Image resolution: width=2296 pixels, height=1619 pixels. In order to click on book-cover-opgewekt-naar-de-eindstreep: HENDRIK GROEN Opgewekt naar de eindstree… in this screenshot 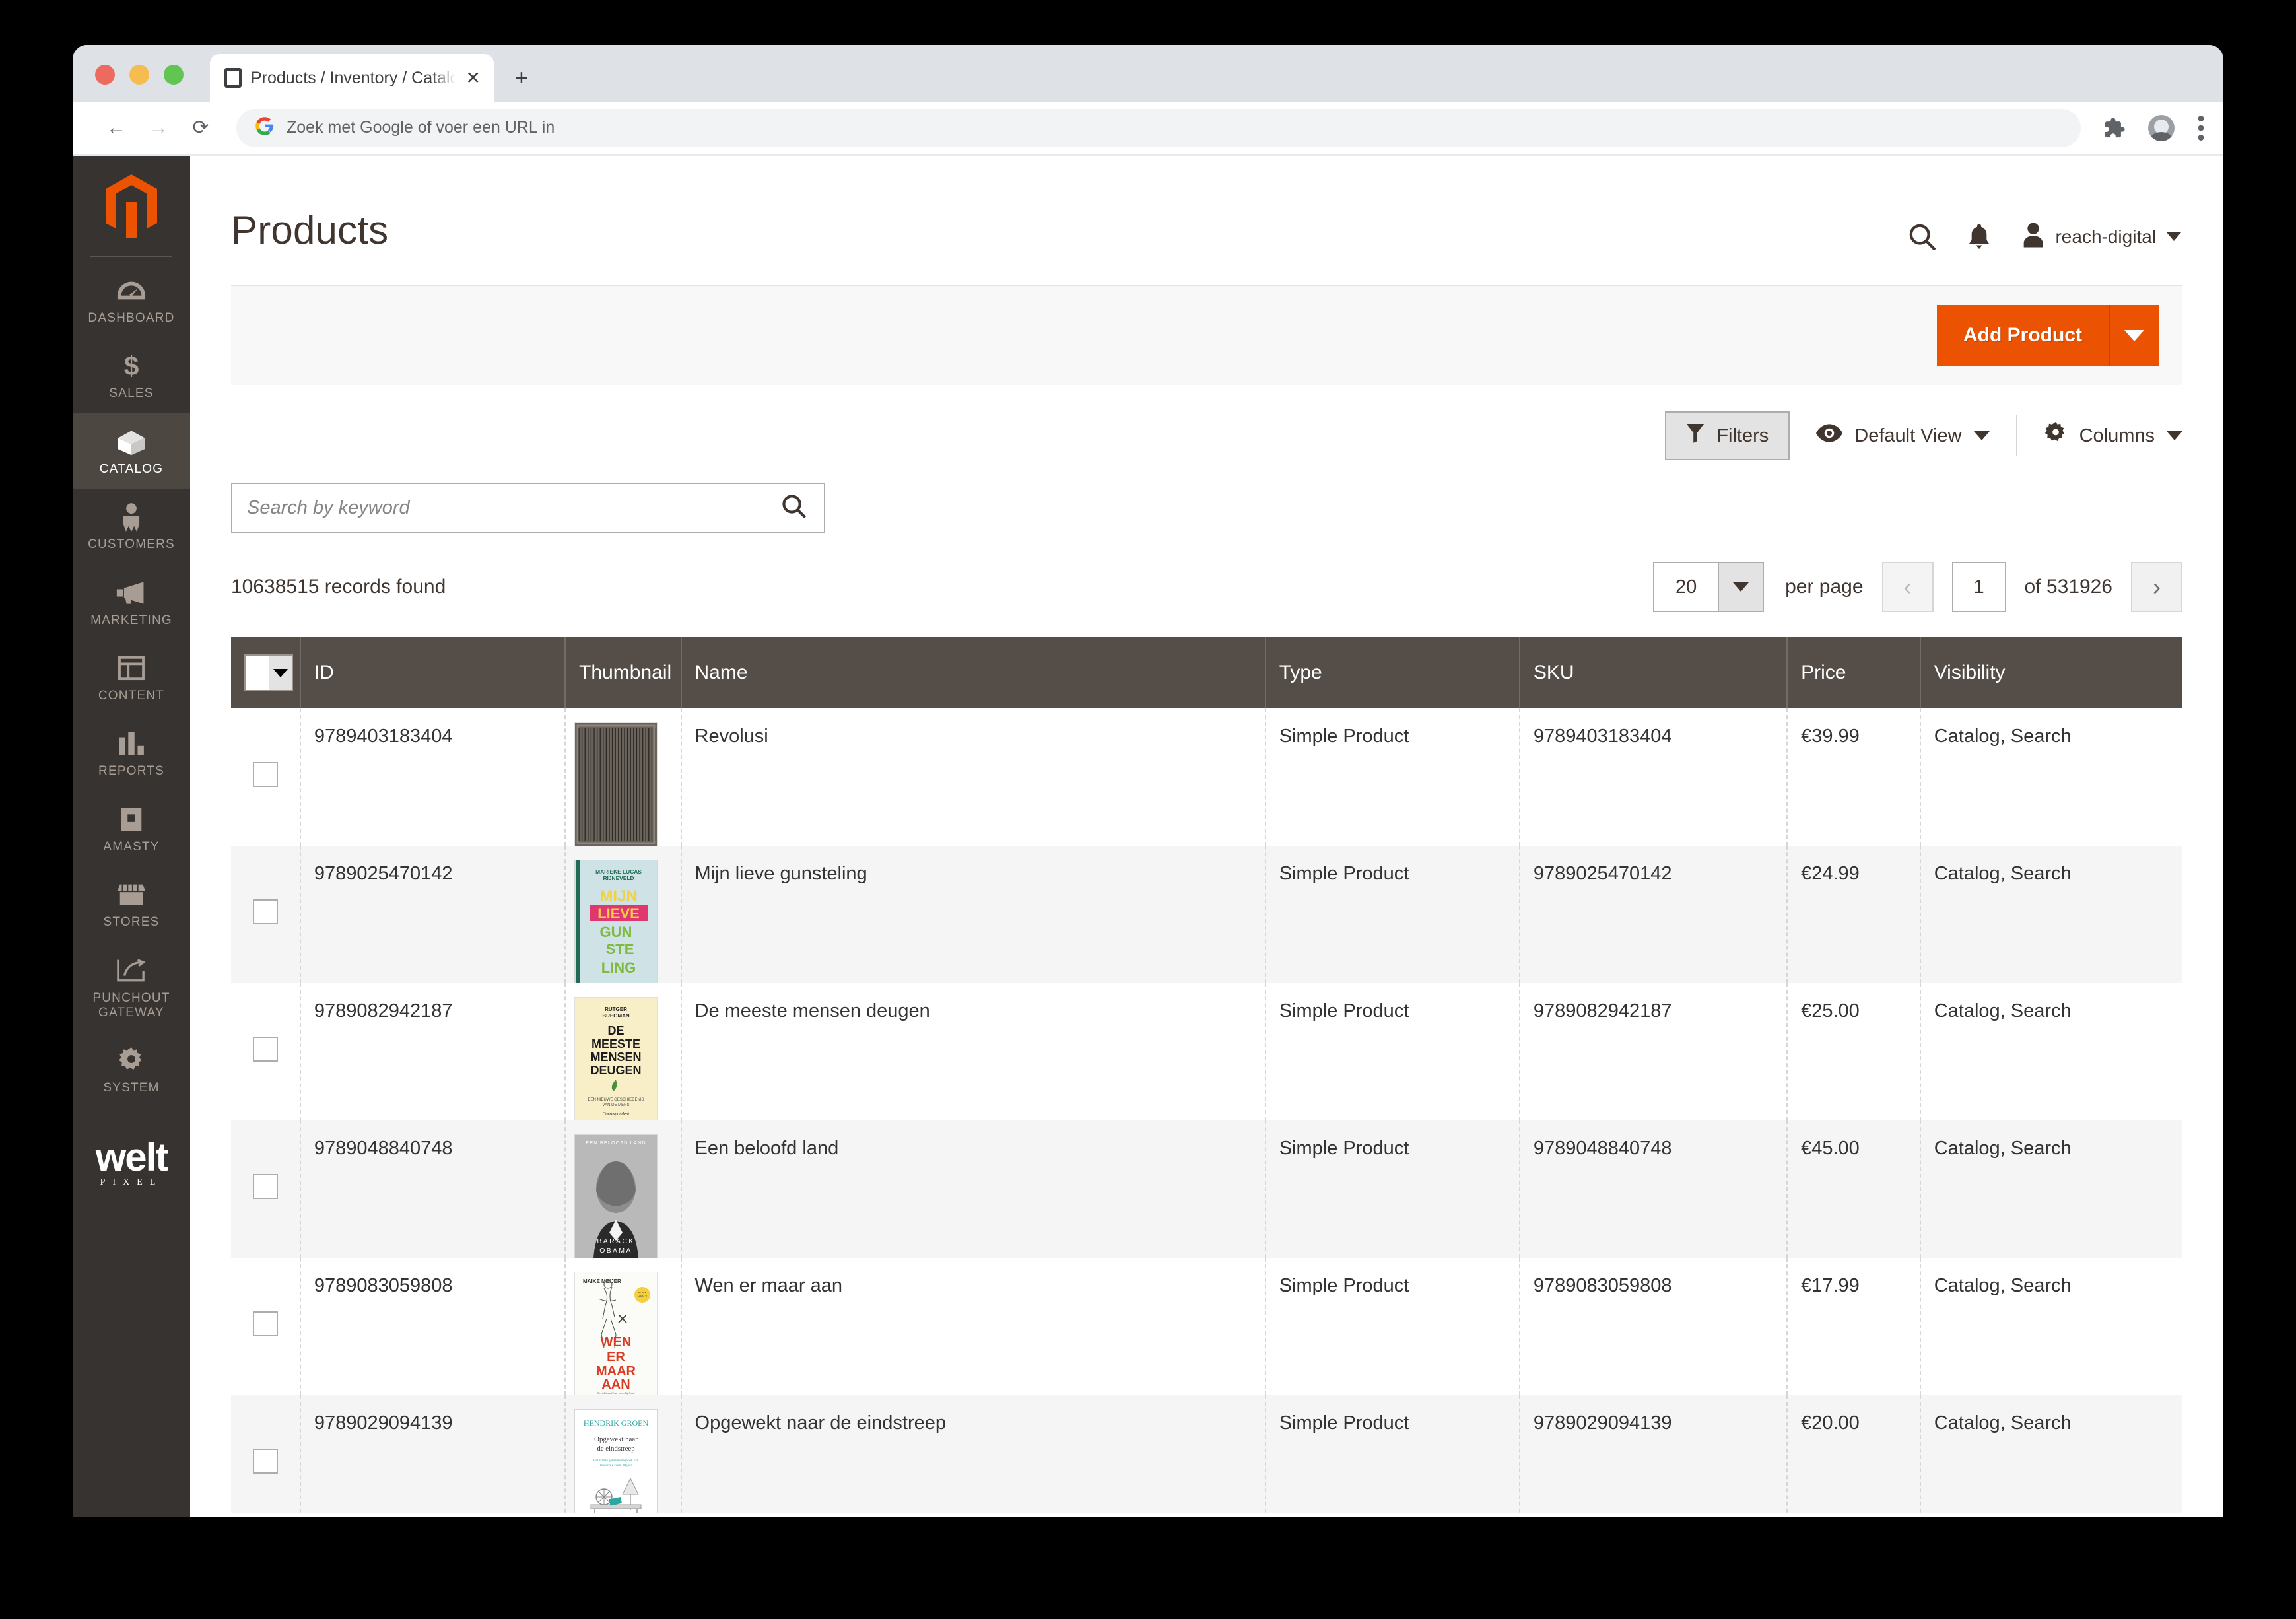, I will do `click(616, 1464)`.